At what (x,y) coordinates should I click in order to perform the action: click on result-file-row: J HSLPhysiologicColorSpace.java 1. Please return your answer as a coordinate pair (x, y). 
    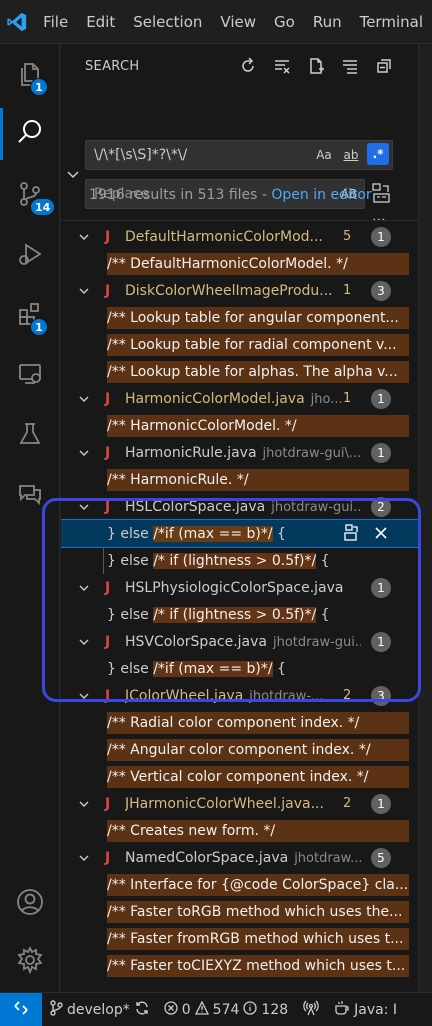
    Looking at the image, I should click on (239, 587).